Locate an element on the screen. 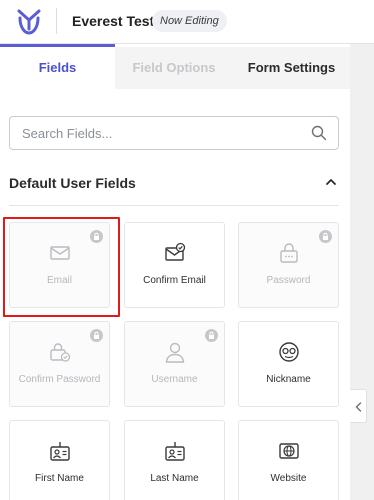 The height and width of the screenshot is (500, 374). envelope-check-icon is located at coordinates (175, 251).